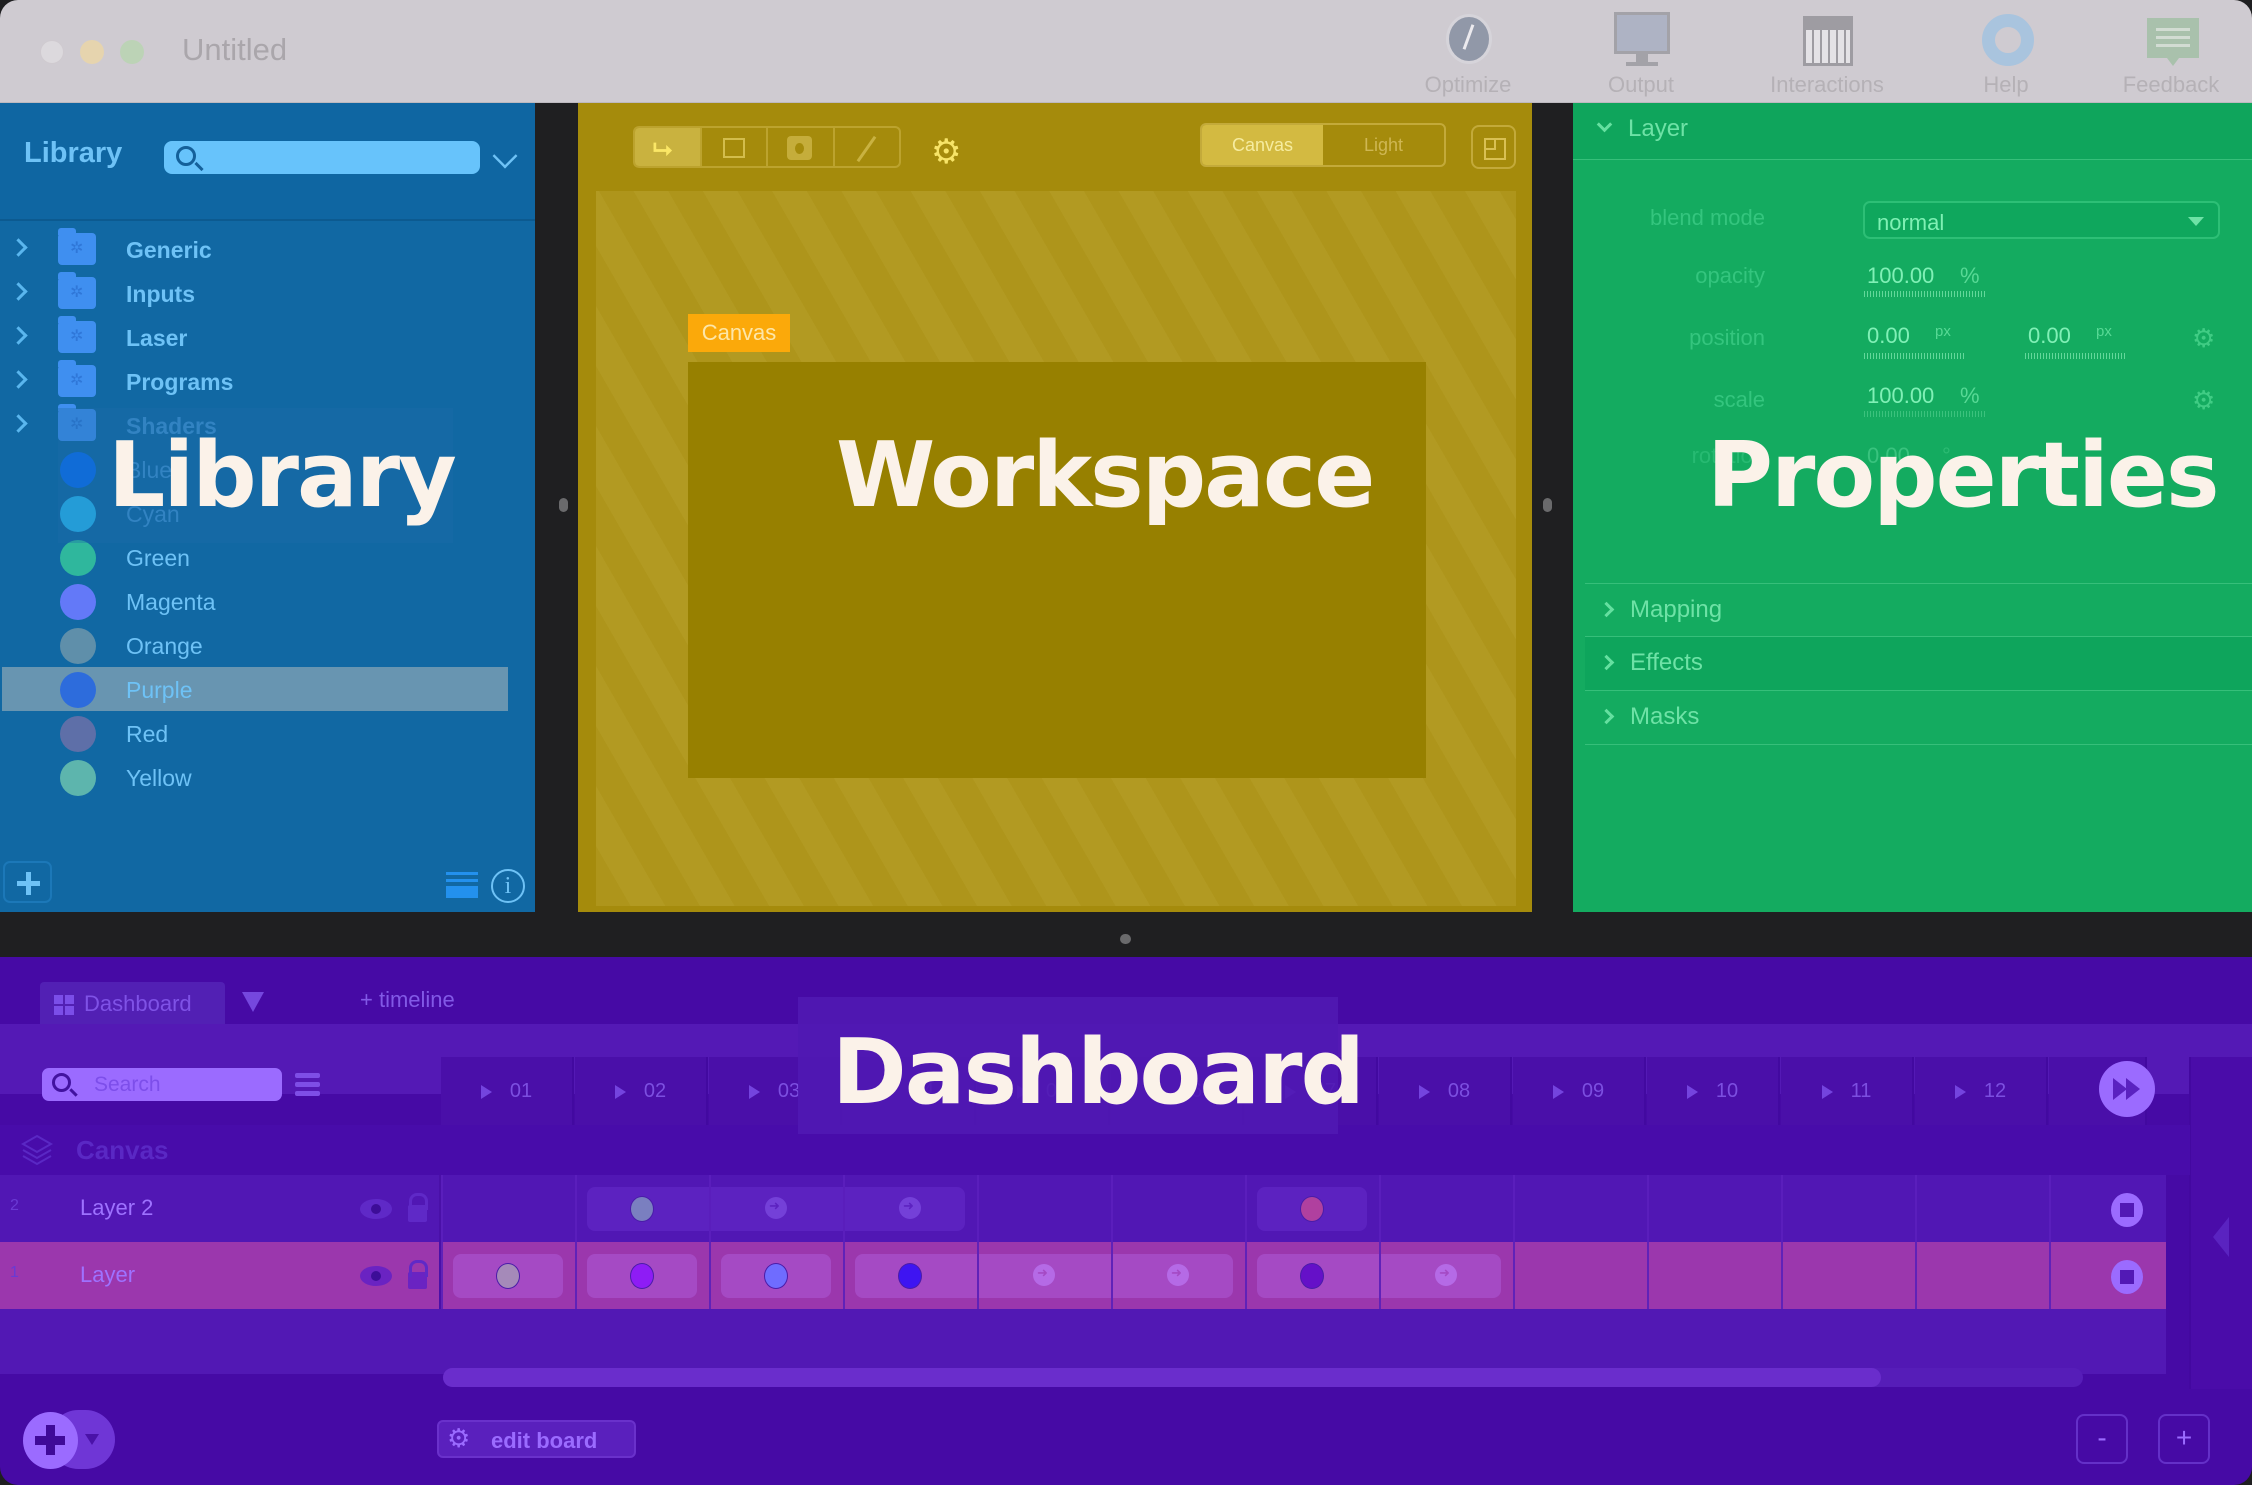 The height and width of the screenshot is (1485, 2252). What do you see at coordinates (1827, 55) in the screenshot?
I see `toolbar-interactions-button: Interactions` at bounding box center [1827, 55].